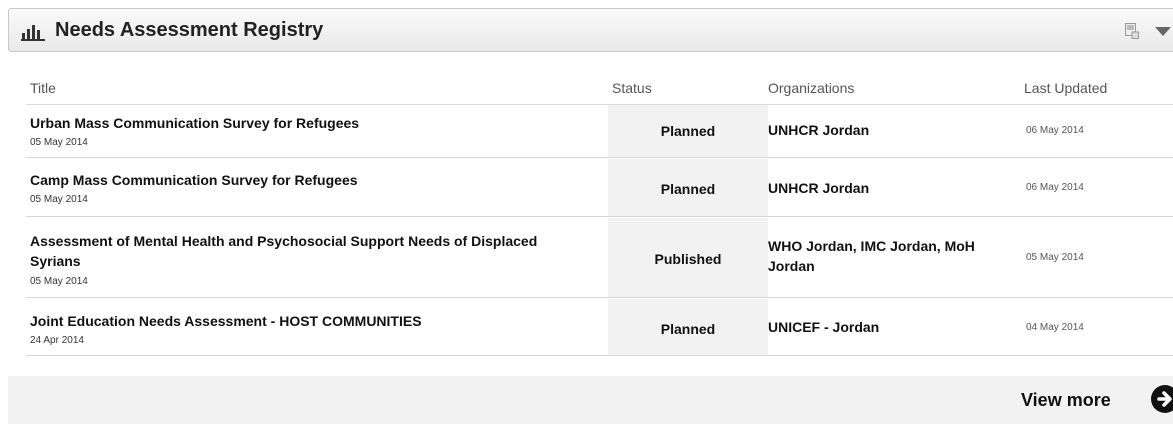  Describe the element at coordinates (590, 30) in the screenshot. I see `widget-header: Needs Assessment Registry` at that location.